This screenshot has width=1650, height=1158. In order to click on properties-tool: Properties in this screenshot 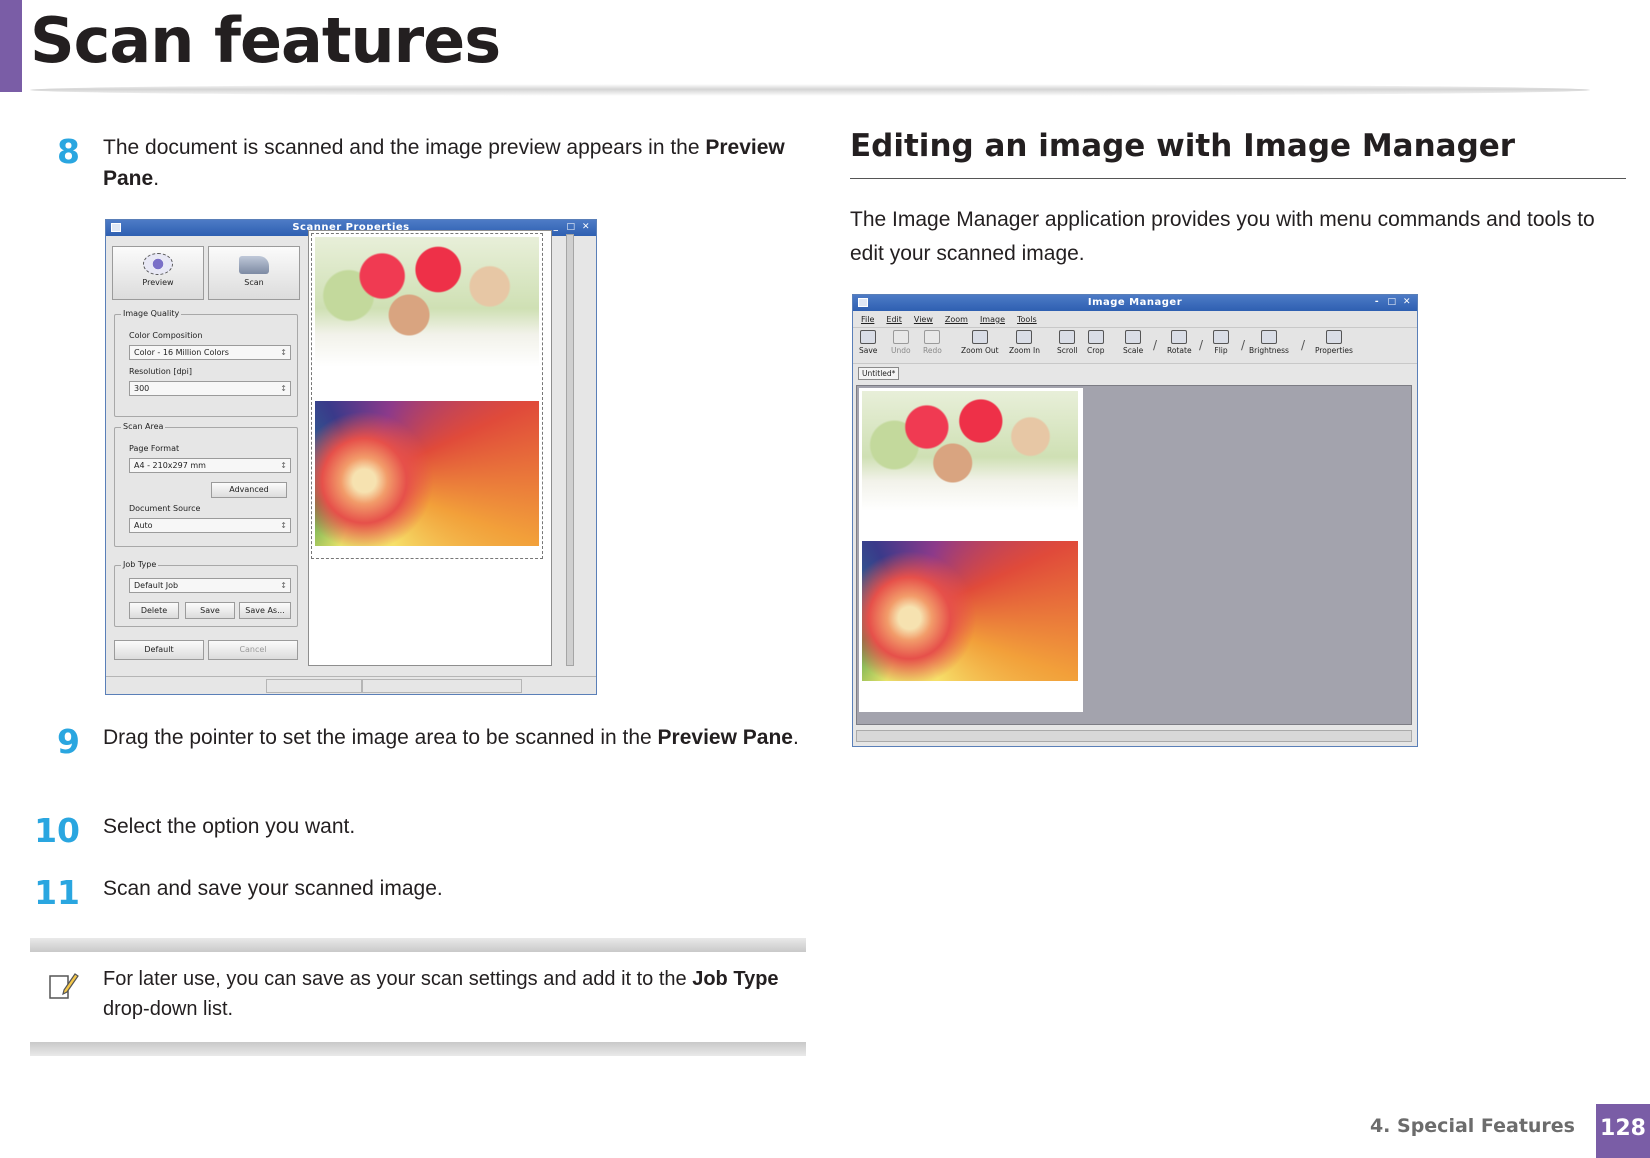, I will do `click(1334, 342)`.